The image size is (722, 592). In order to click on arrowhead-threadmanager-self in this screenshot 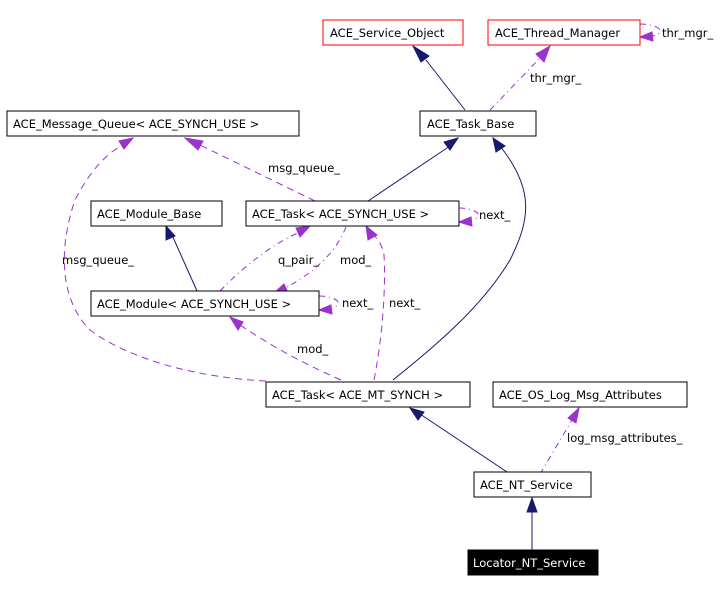, I will do `click(646, 36)`.